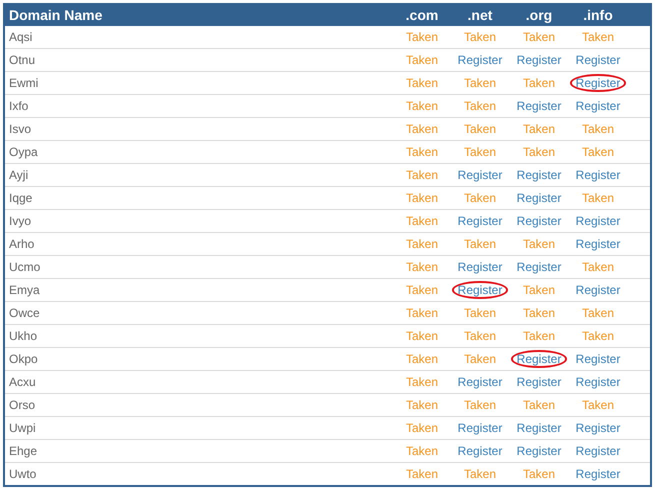  What do you see at coordinates (22, 244) in the screenshot?
I see `domain-name: Arho` at bounding box center [22, 244].